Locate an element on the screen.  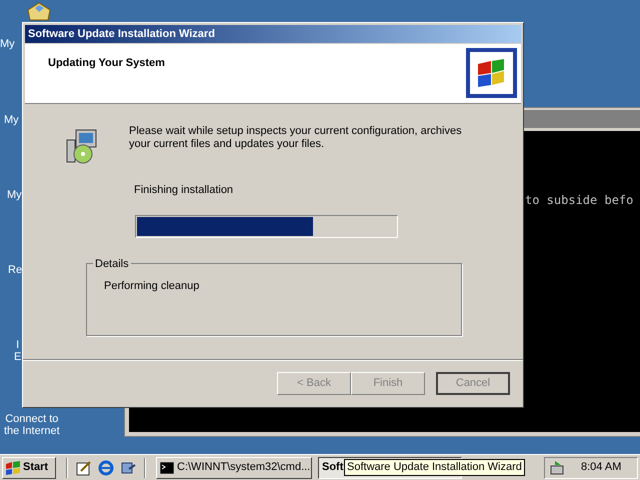
window-title: Software Update Installation Wizard is located at coordinates (121, 34).